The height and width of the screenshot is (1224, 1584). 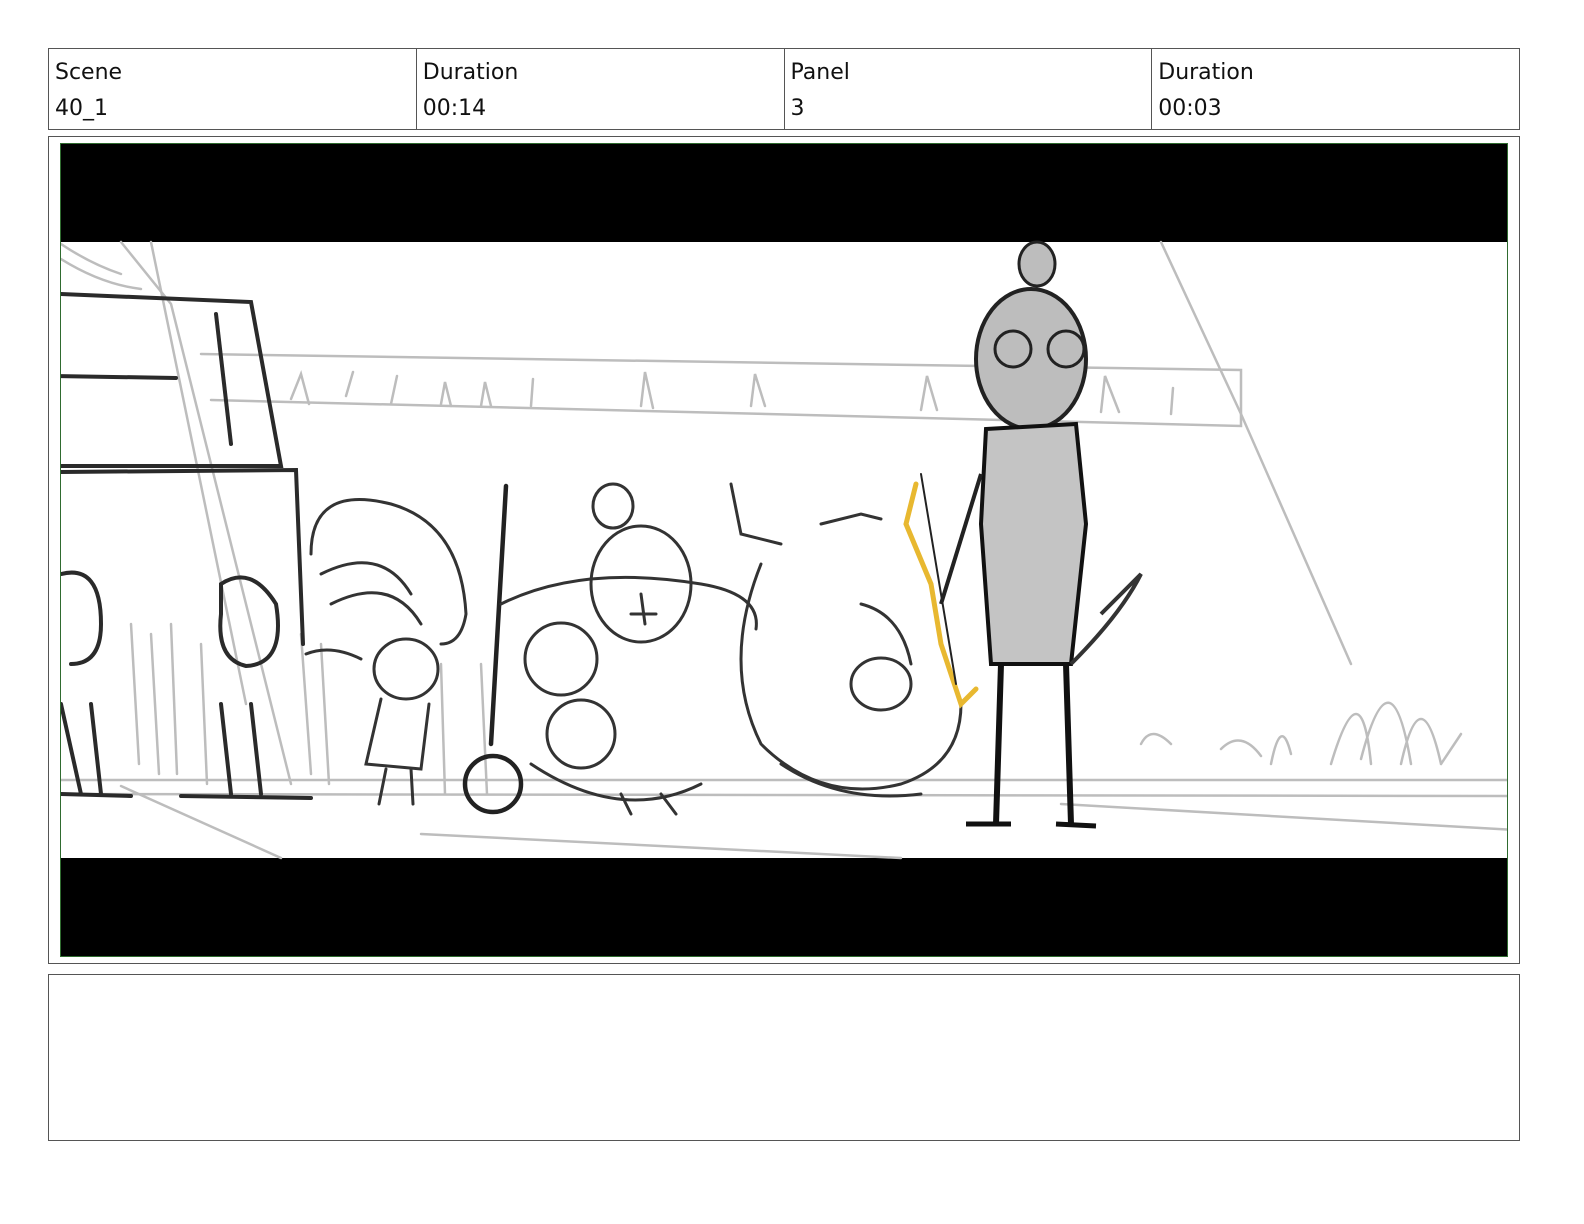 I want to click on left-structure-sketch, so click(x=187, y=546).